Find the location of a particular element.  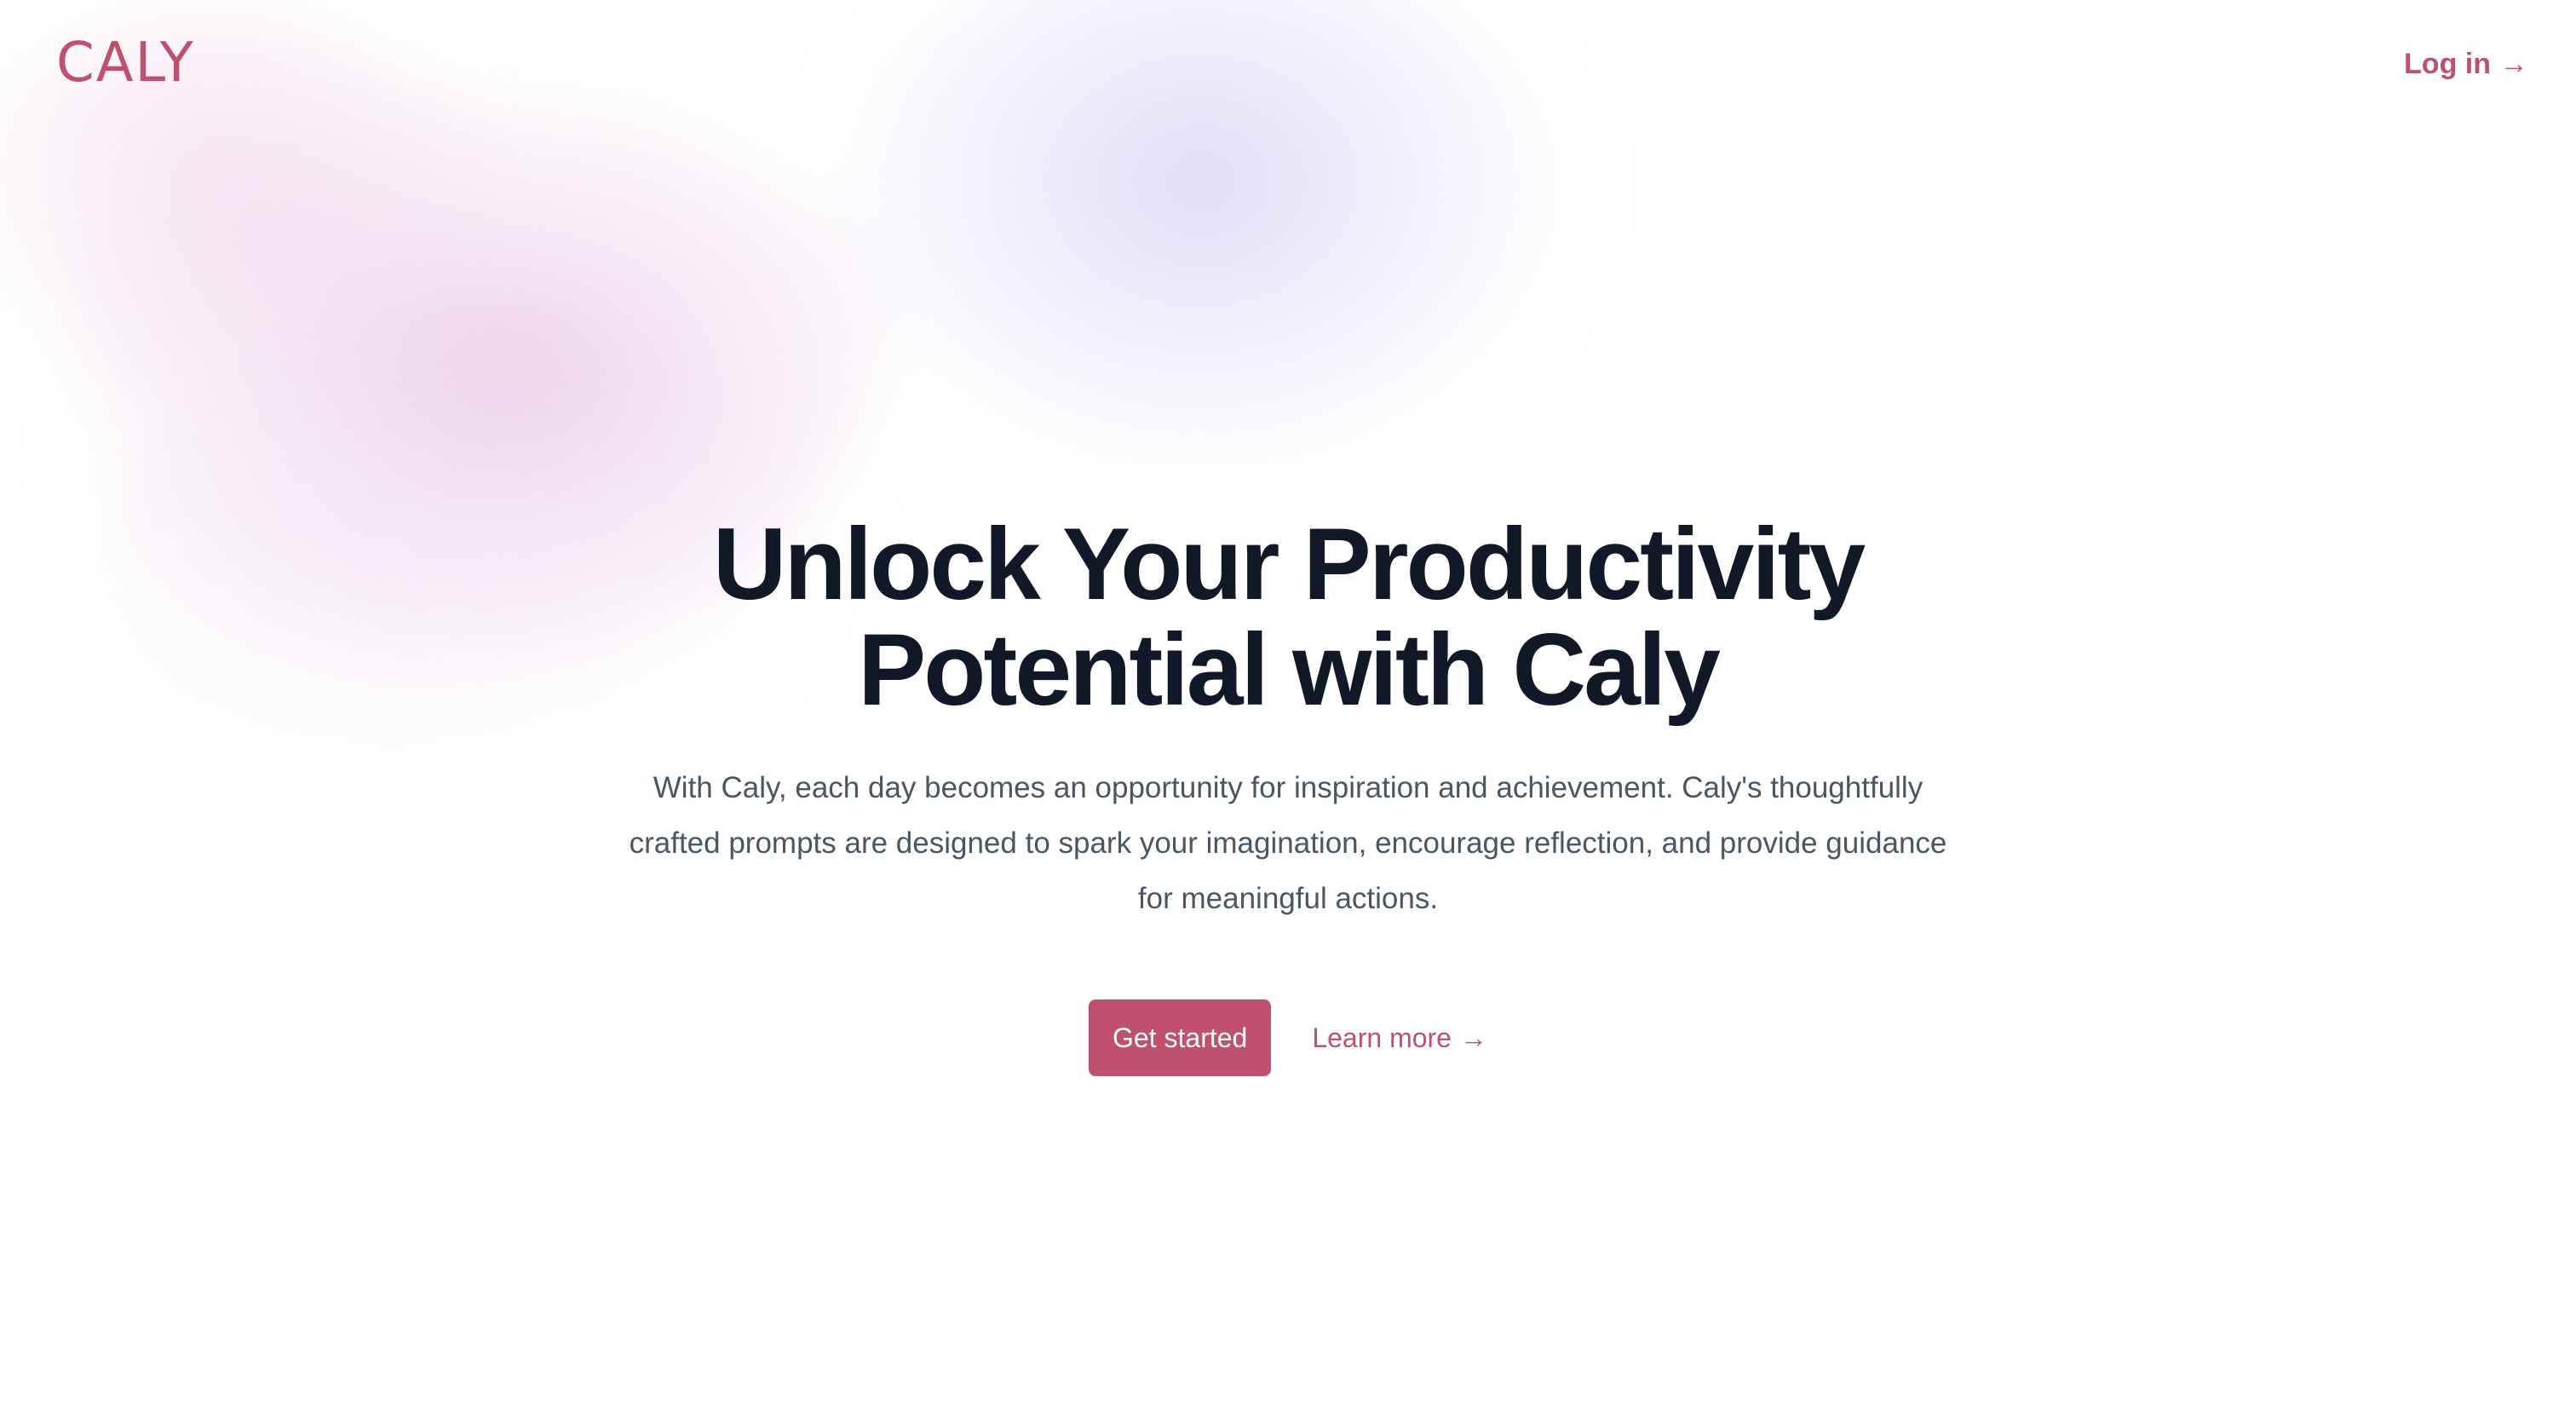

login-link: Log in → is located at coordinates (2466, 64).